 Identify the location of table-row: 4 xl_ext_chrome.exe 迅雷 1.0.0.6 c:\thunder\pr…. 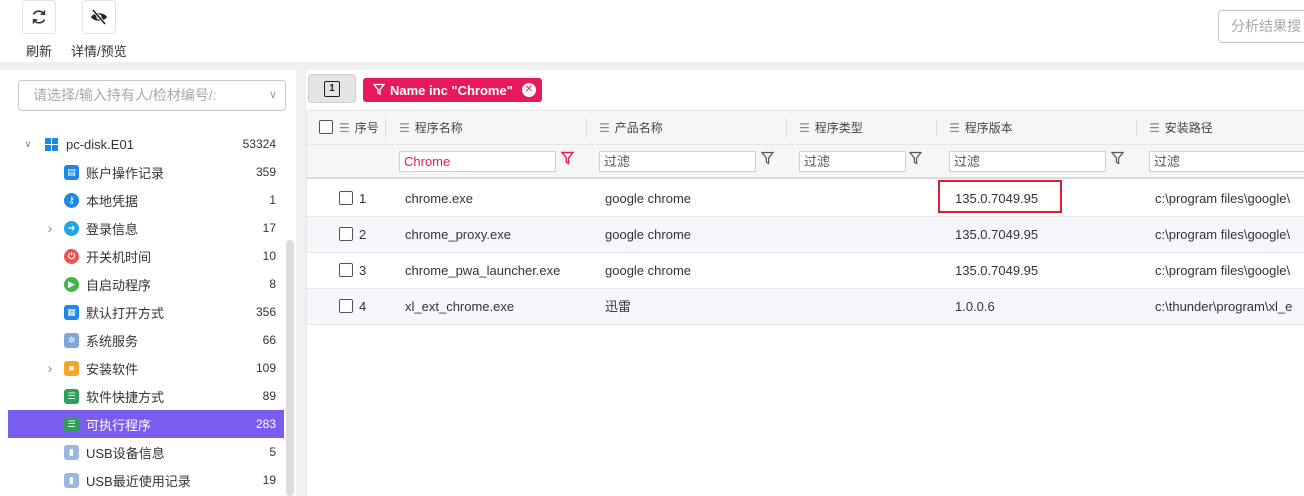
(805, 307).